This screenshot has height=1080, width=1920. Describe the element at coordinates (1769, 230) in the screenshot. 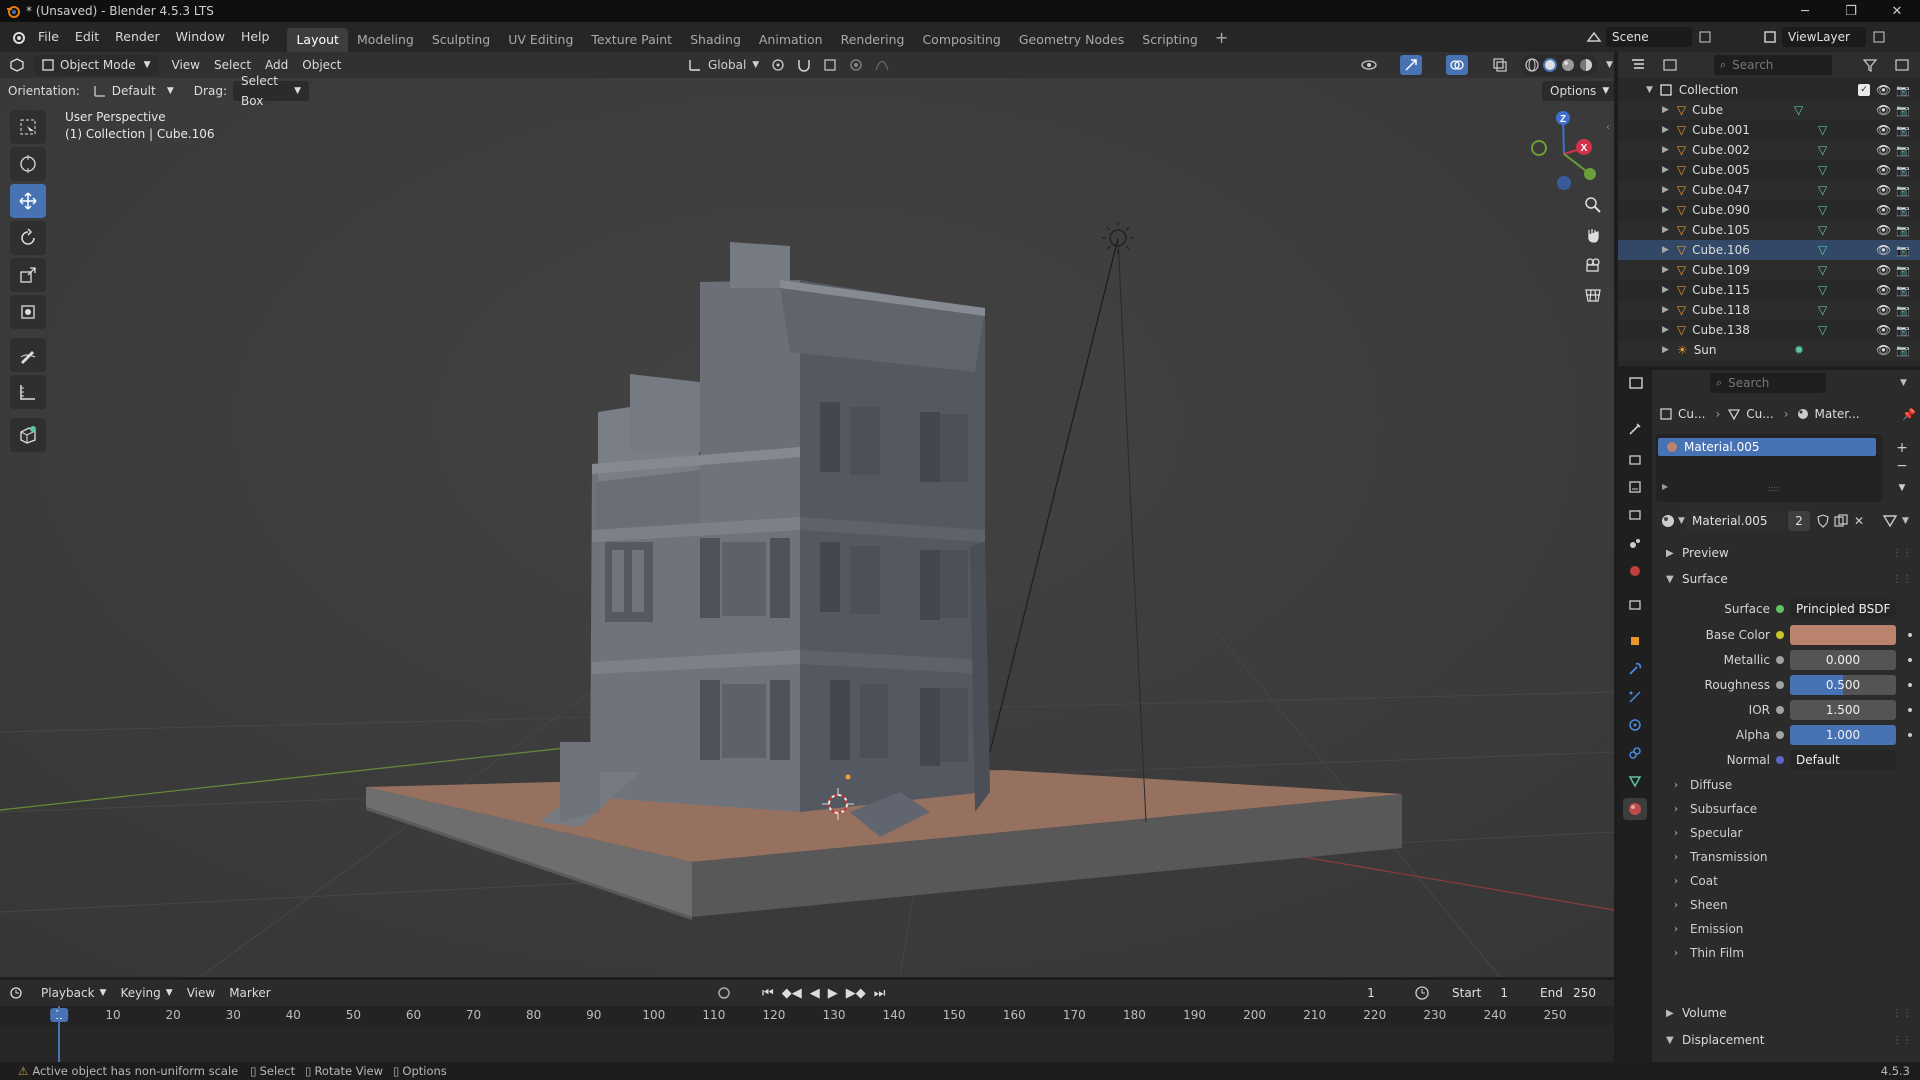

I see `outliner-item: ▶ ▽ Cube.105 ▽ 👁 📷` at that location.